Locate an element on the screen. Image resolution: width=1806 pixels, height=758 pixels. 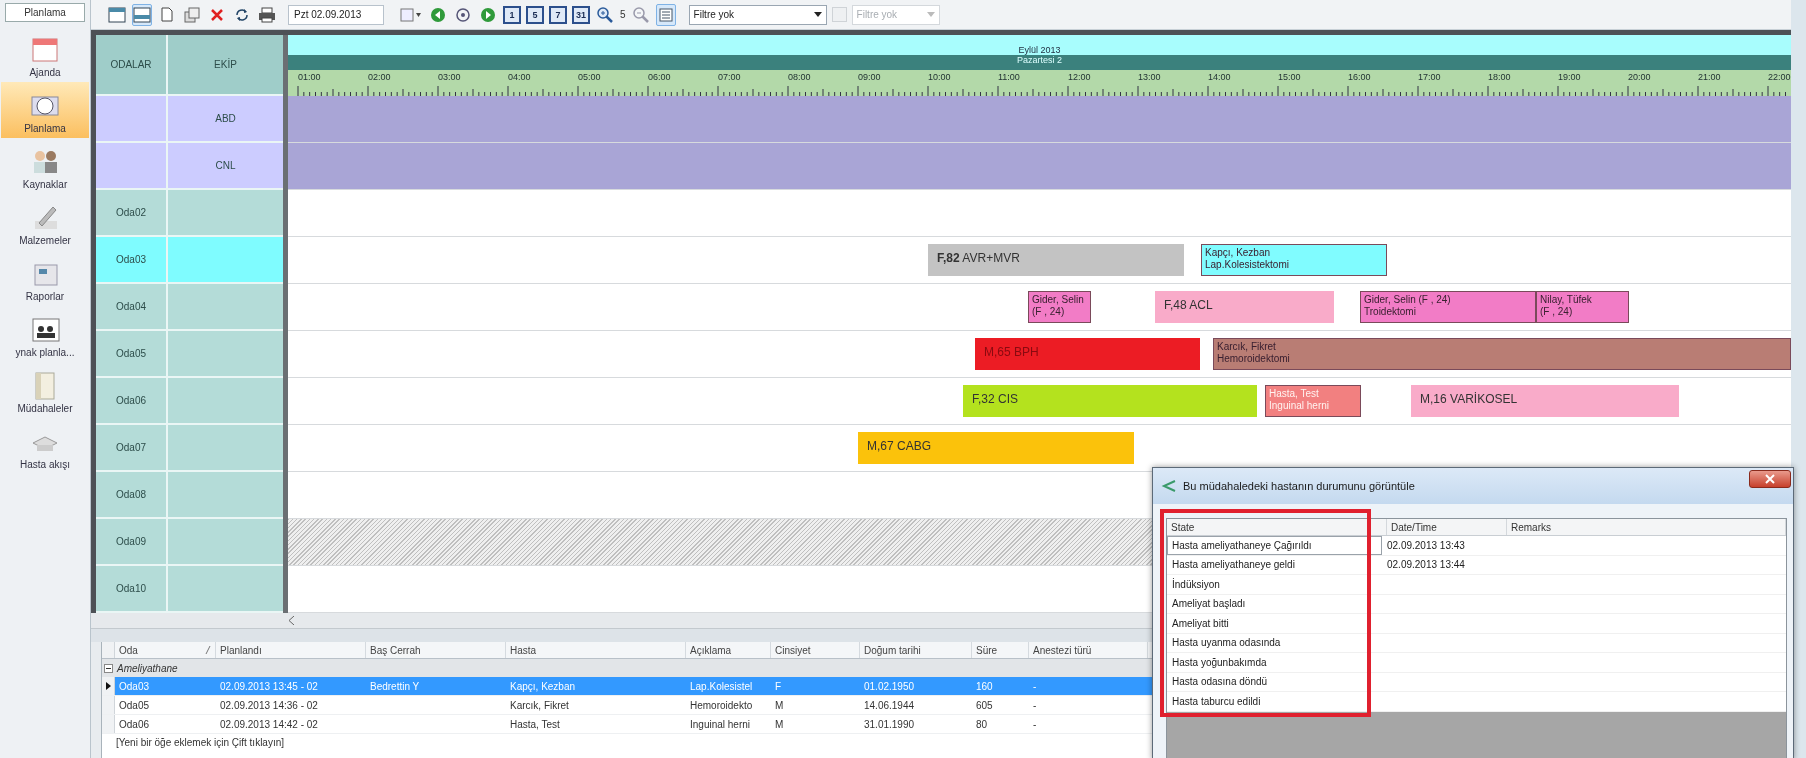
state-cell: İndüksiyon is located at coordinates (1274, 584).